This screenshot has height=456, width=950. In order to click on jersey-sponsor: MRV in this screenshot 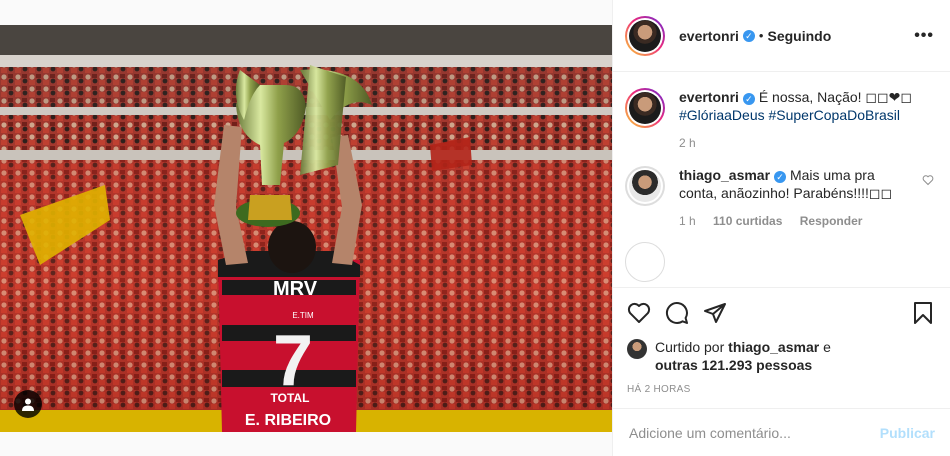, I will do `click(295, 289)`.